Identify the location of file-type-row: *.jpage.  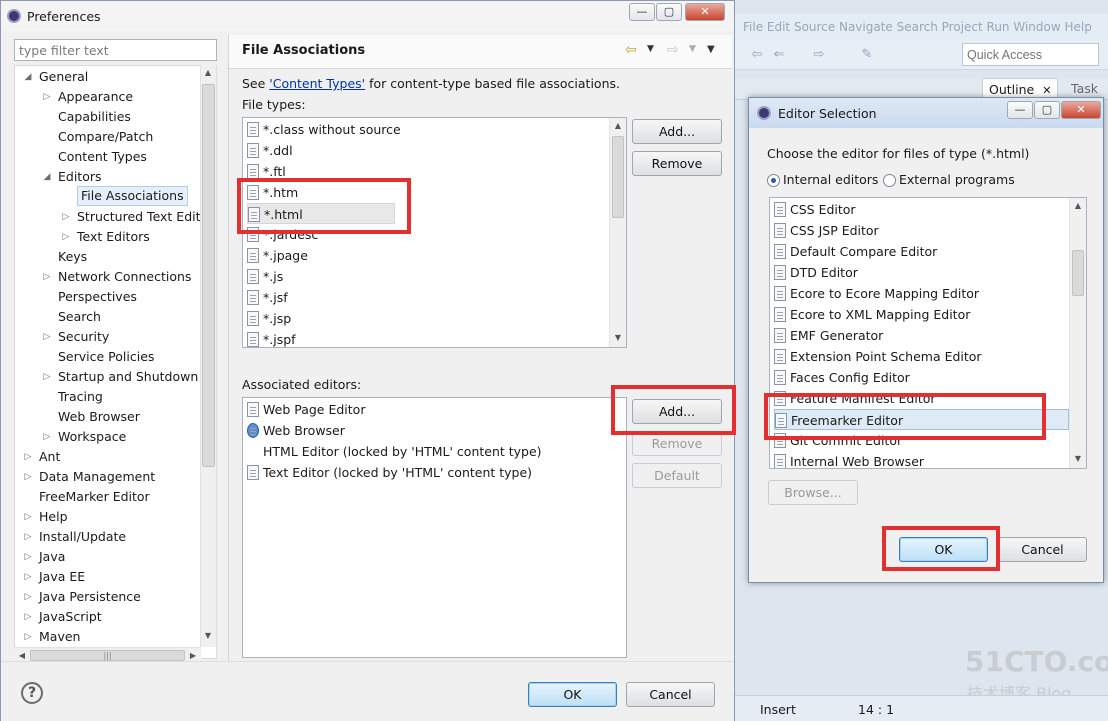
(424, 255).